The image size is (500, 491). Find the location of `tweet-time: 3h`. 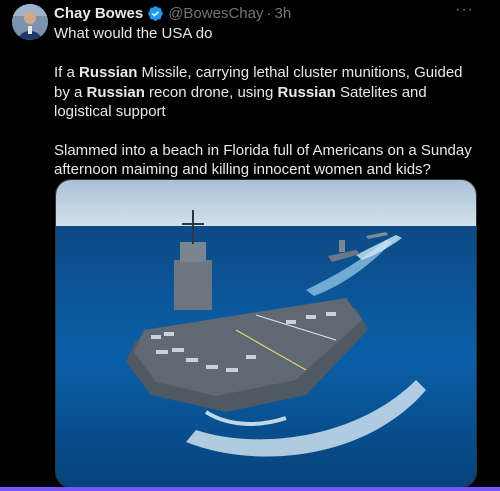

tweet-time: 3h is located at coordinates (282, 13).